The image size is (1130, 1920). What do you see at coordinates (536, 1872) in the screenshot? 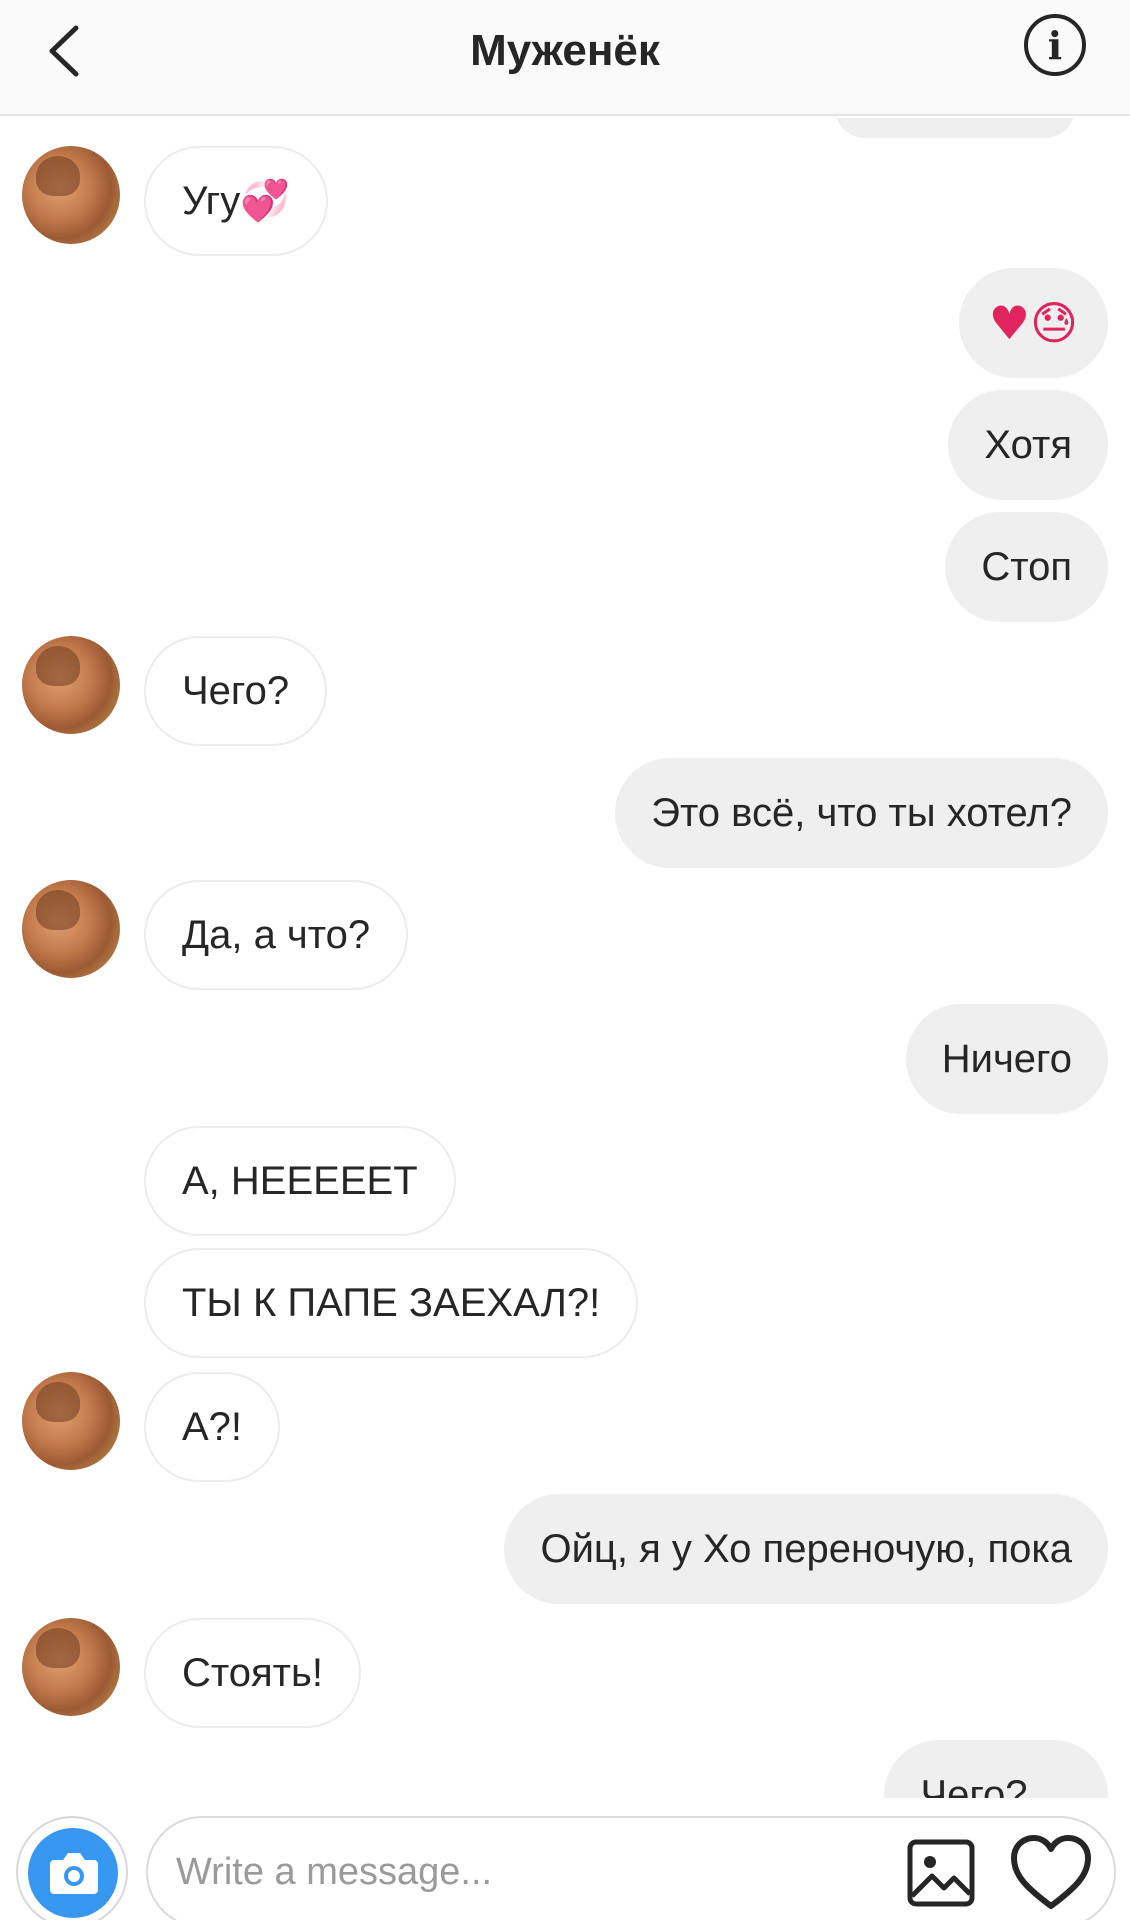
I see `message-input` at bounding box center [536, 1872].